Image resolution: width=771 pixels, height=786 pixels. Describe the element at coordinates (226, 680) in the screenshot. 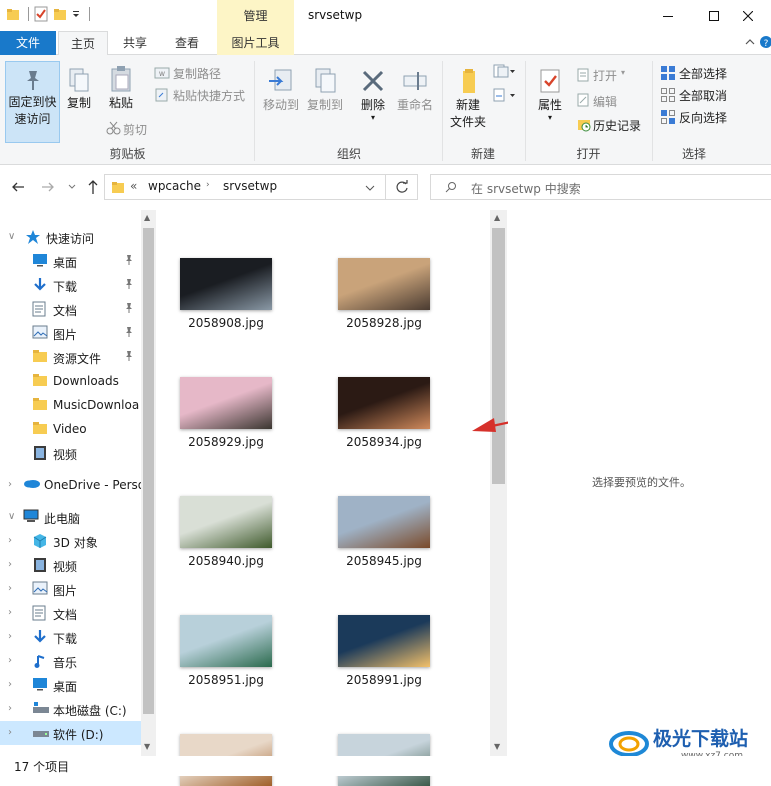

I see `file-name: 2058951.jpg` at that location.